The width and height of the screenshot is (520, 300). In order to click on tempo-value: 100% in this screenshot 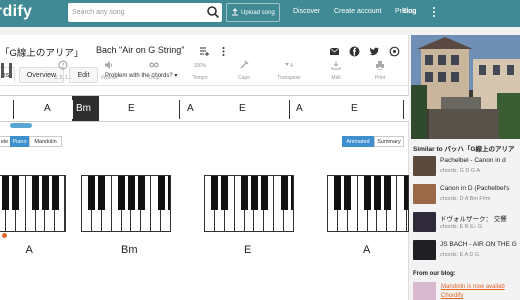, I will do `click(200, 66)`.